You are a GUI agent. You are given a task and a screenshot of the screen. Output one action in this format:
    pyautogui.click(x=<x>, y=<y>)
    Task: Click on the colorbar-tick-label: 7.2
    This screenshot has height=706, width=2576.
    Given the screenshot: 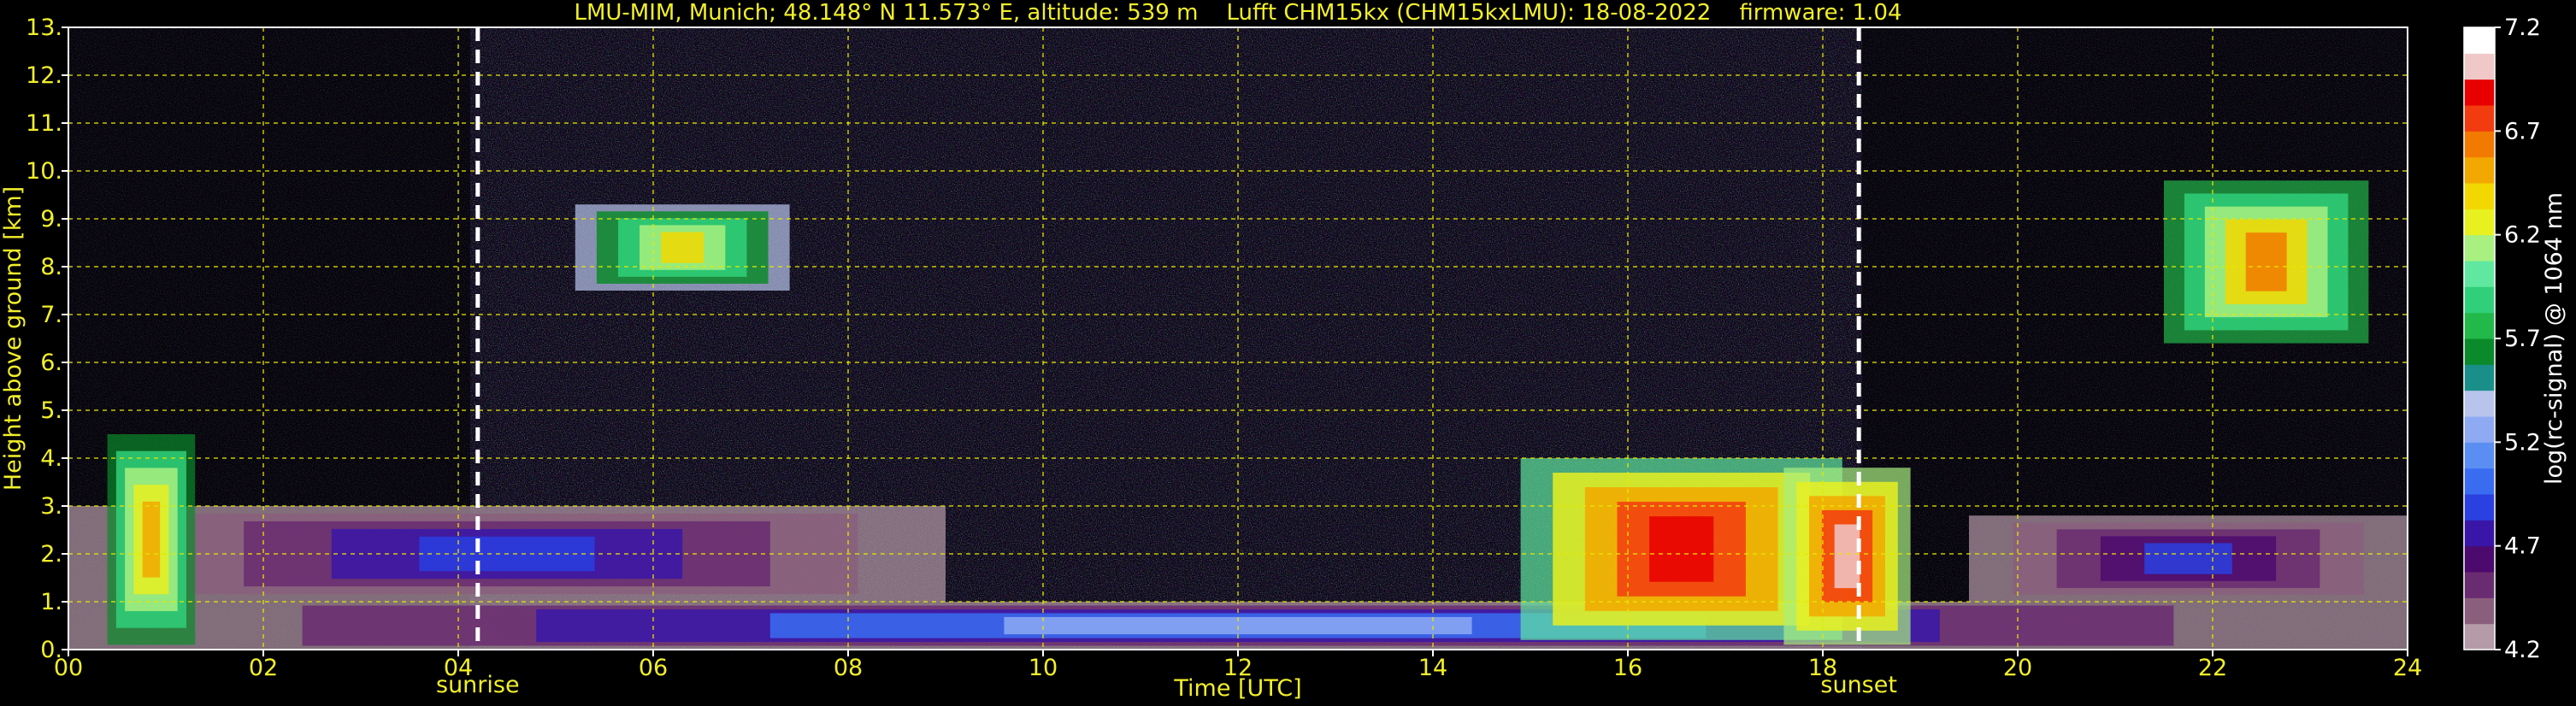 What is the action you would take?
    pyautogui.click(x=2522, y=28)
    